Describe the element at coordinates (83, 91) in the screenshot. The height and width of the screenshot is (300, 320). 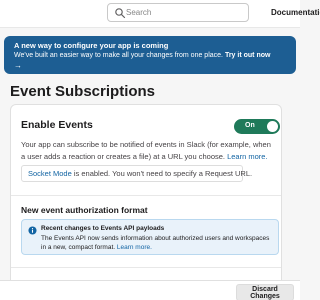
I see `page-title: Event Subscriptions` at that location.